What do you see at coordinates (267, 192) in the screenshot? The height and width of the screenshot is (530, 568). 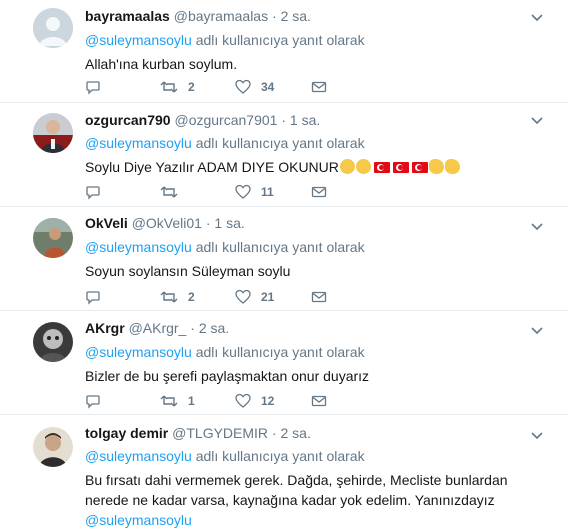 I see `like-count: 11` at bounding box center [267, 192].